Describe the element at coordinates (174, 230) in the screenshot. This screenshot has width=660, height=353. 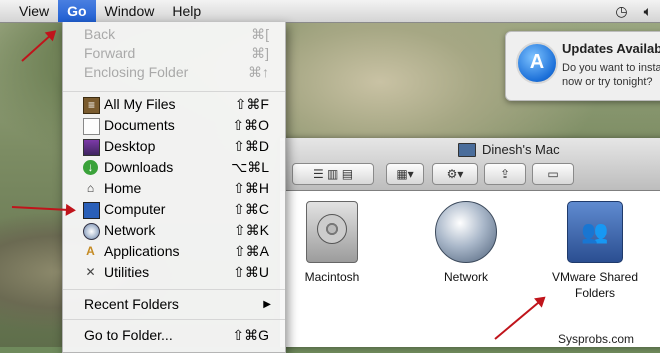
I see `menu-item-network: Network ⇧⌘K` at that location.